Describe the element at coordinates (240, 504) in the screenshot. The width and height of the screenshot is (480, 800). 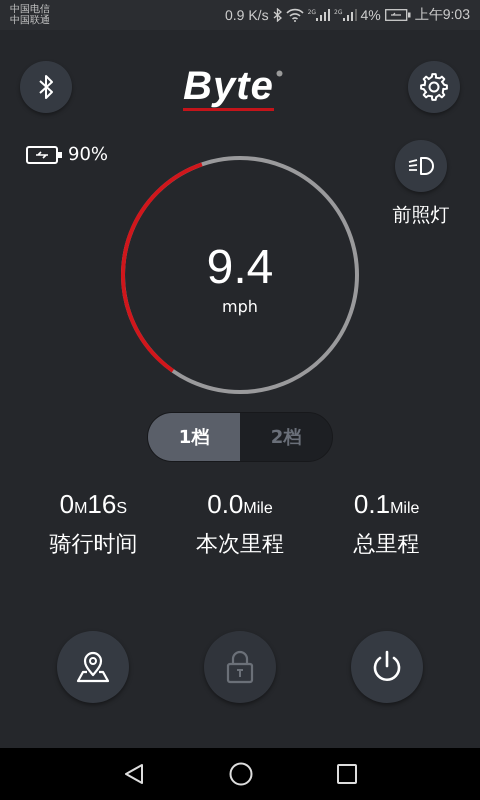
I see `stat-value: 0.0Mile` at that location.